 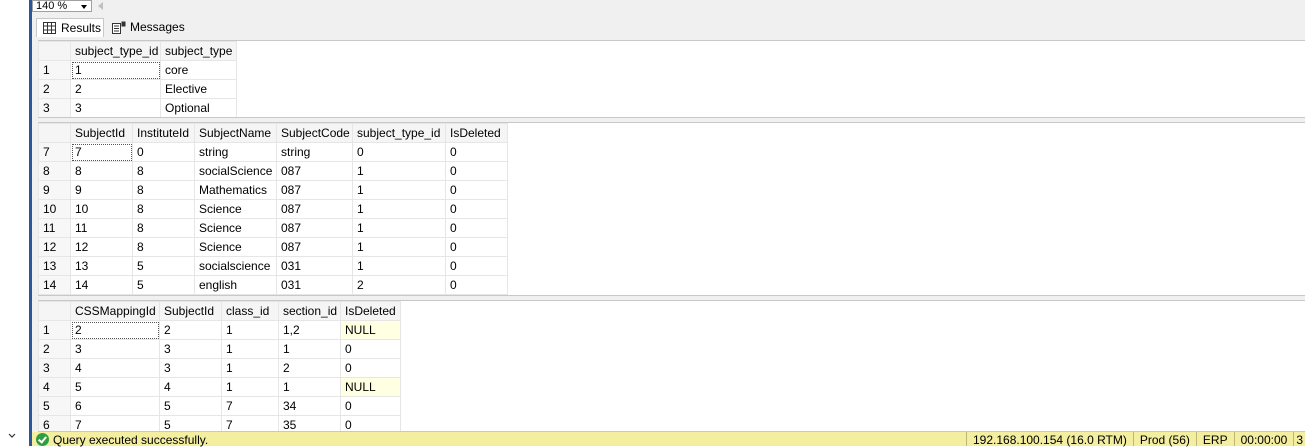 I want to click on row-number: 11, so click(x=54, y=228).